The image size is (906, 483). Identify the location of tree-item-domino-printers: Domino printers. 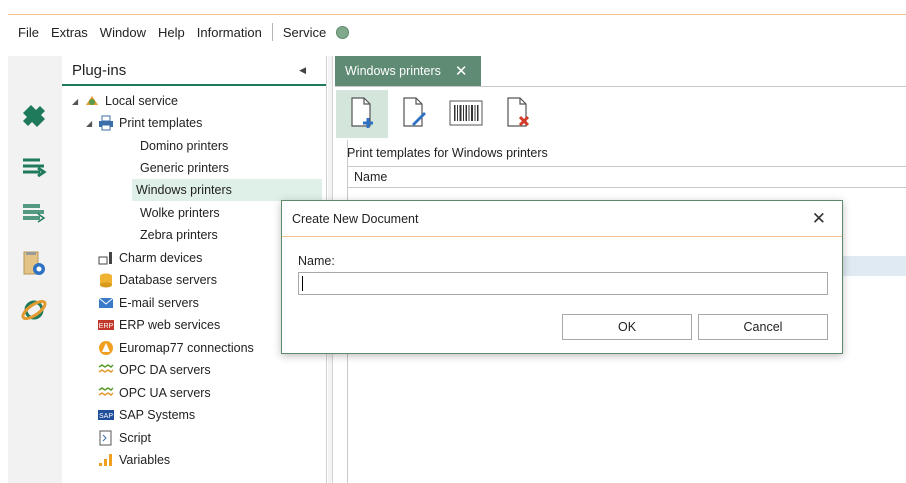
(184, 146).